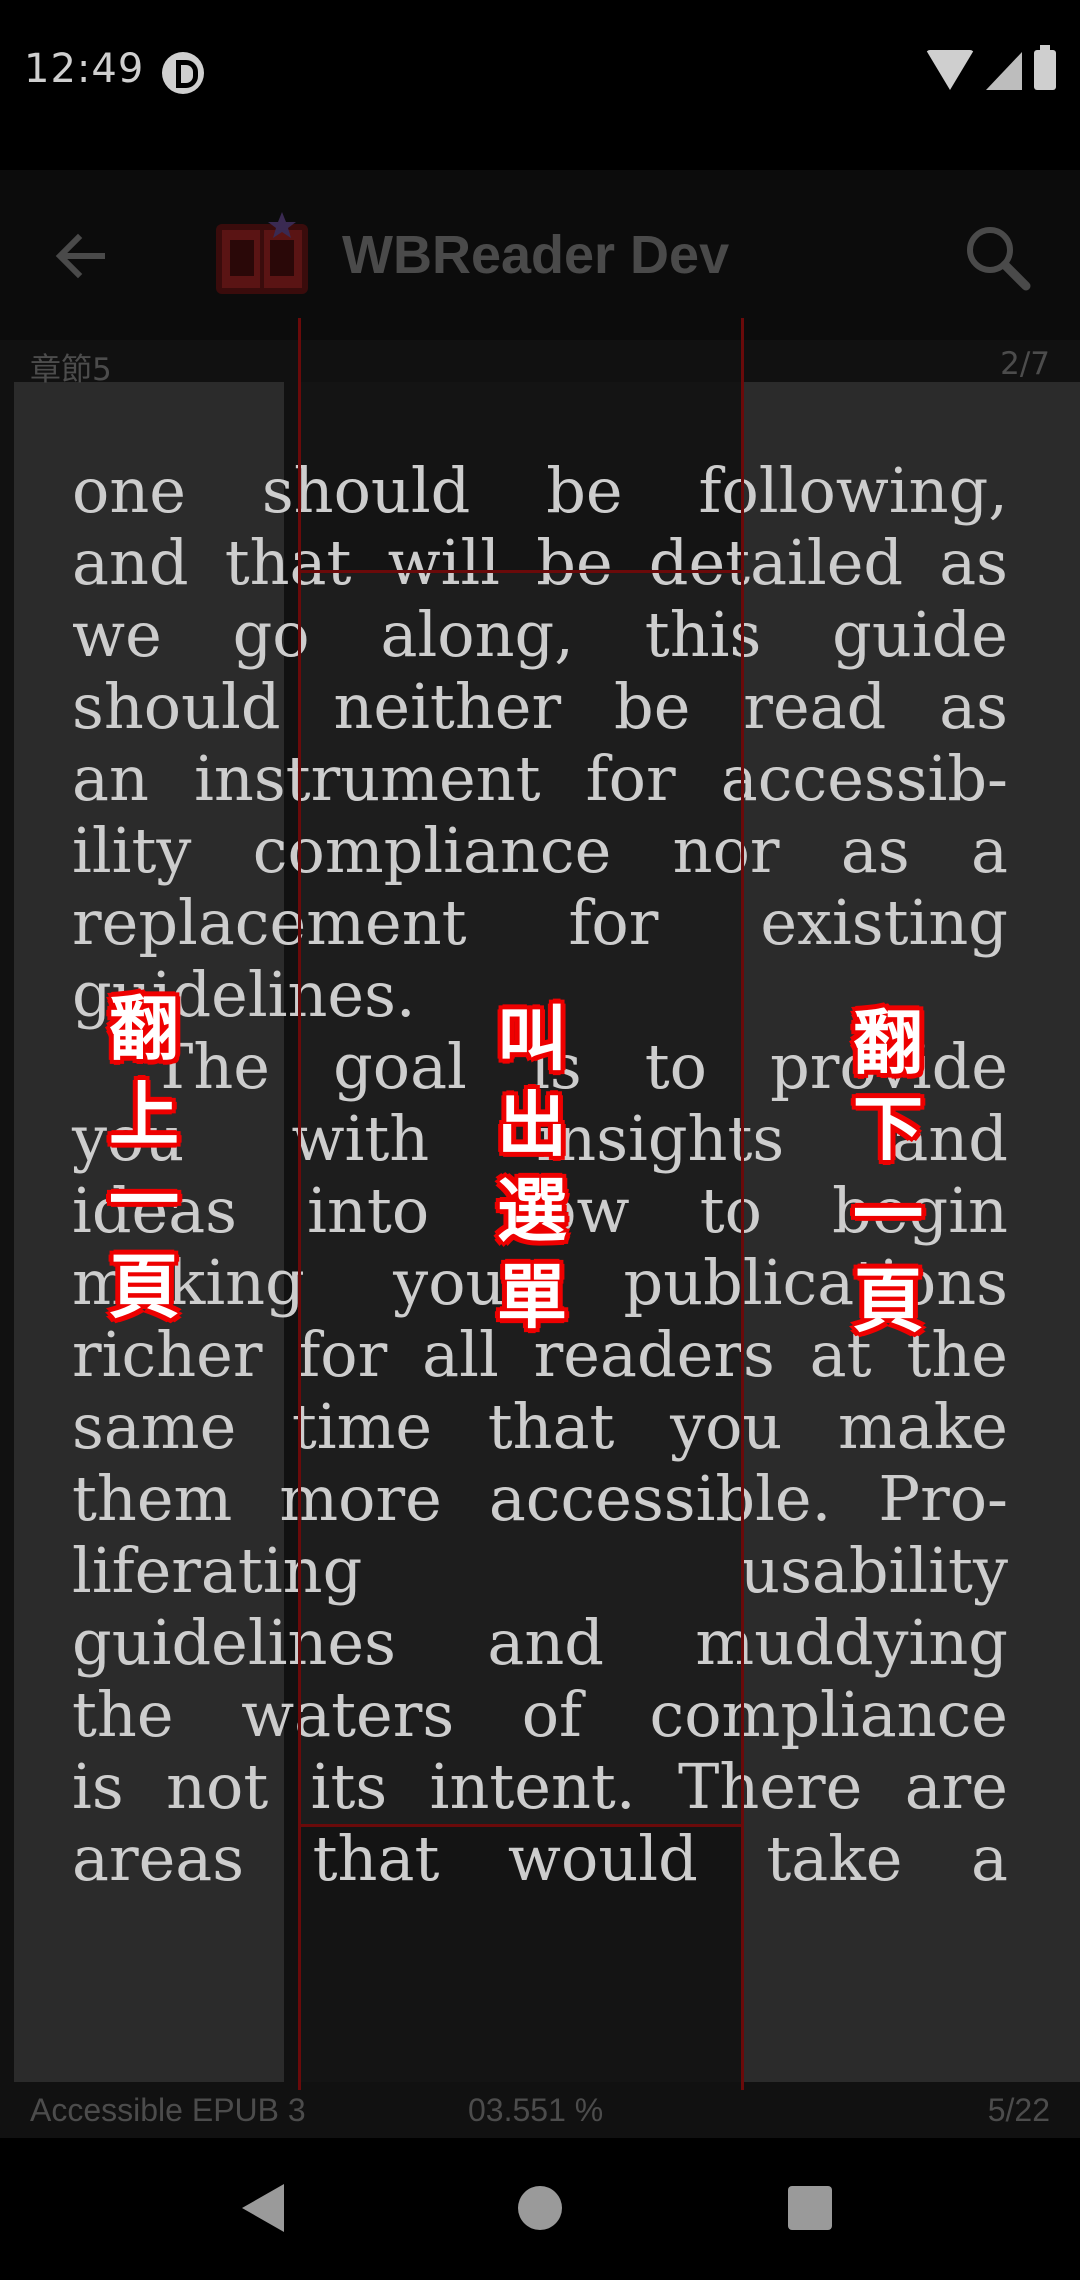 This screenshot has height=2280, width=1080. I want to click on prev-page-hint: 翻上一頁, so click(144, 1158).